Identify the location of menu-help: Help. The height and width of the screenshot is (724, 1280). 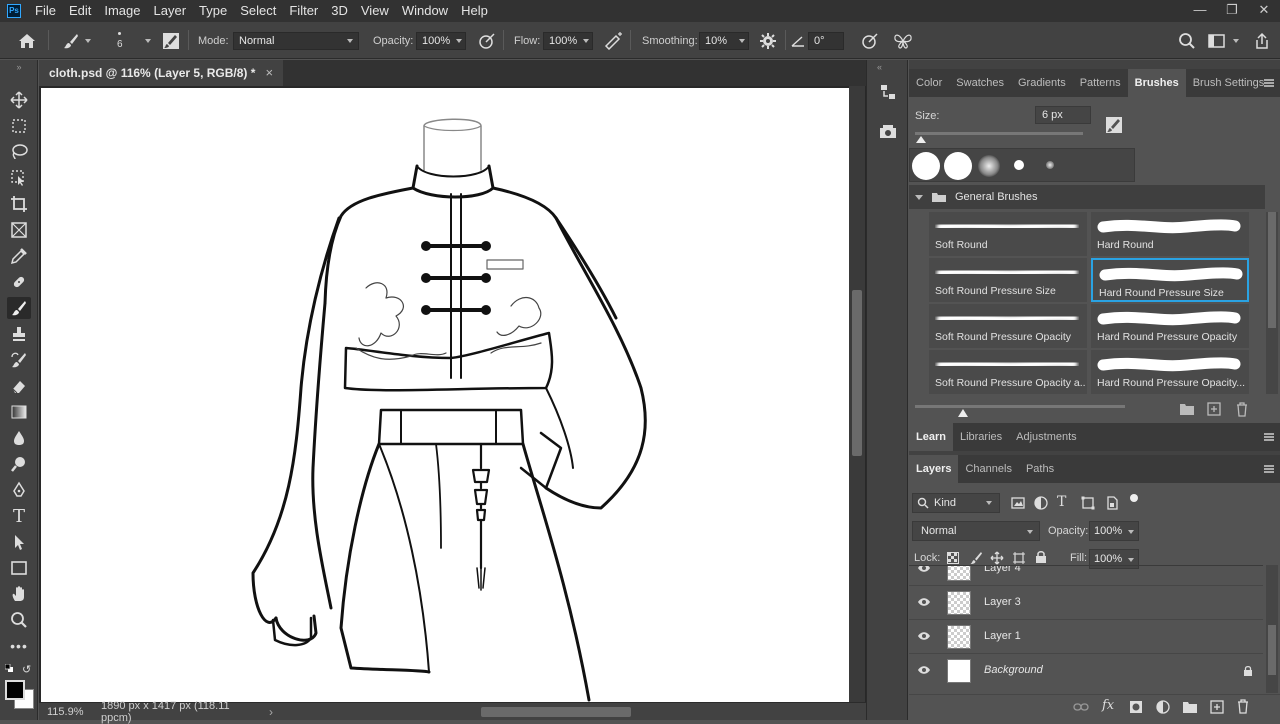
(475, 11).